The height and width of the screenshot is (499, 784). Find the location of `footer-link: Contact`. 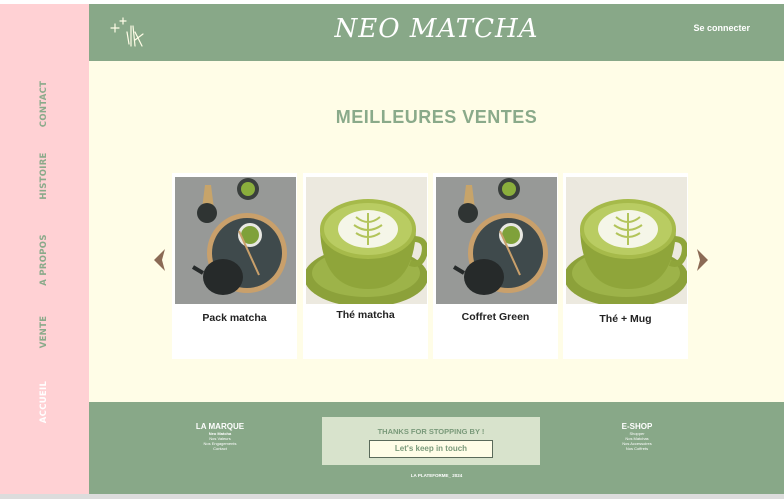

footer-link: Contact is located at coordinates (220, 448).